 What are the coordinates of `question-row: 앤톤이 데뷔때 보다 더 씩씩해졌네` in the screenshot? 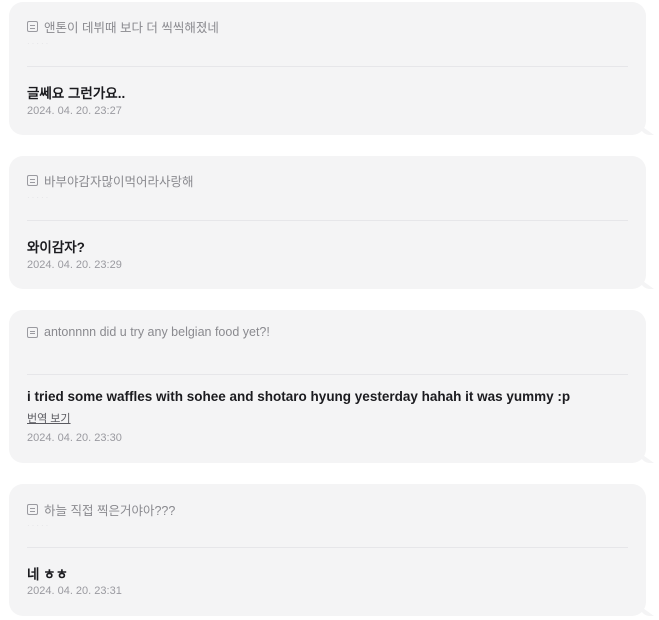 It's located at (123, 26).